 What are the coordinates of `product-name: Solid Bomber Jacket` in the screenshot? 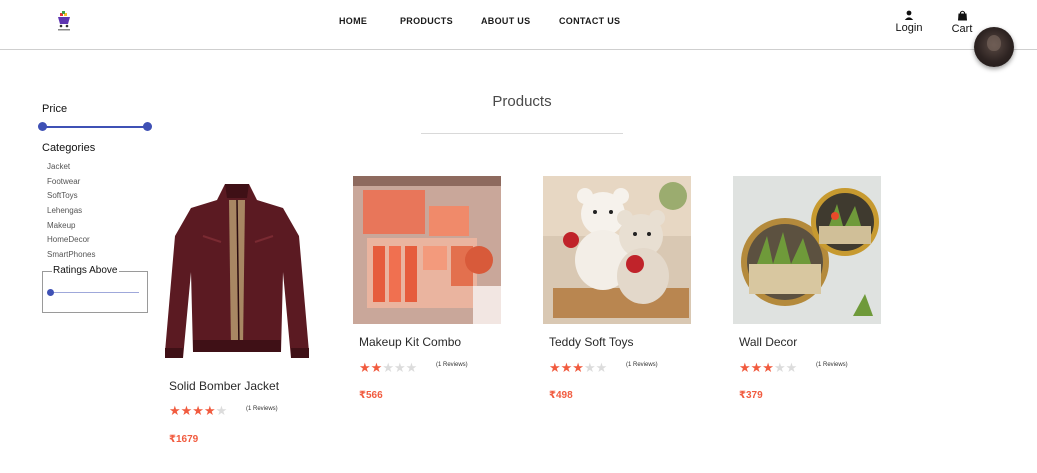 It's located at (224, 386).